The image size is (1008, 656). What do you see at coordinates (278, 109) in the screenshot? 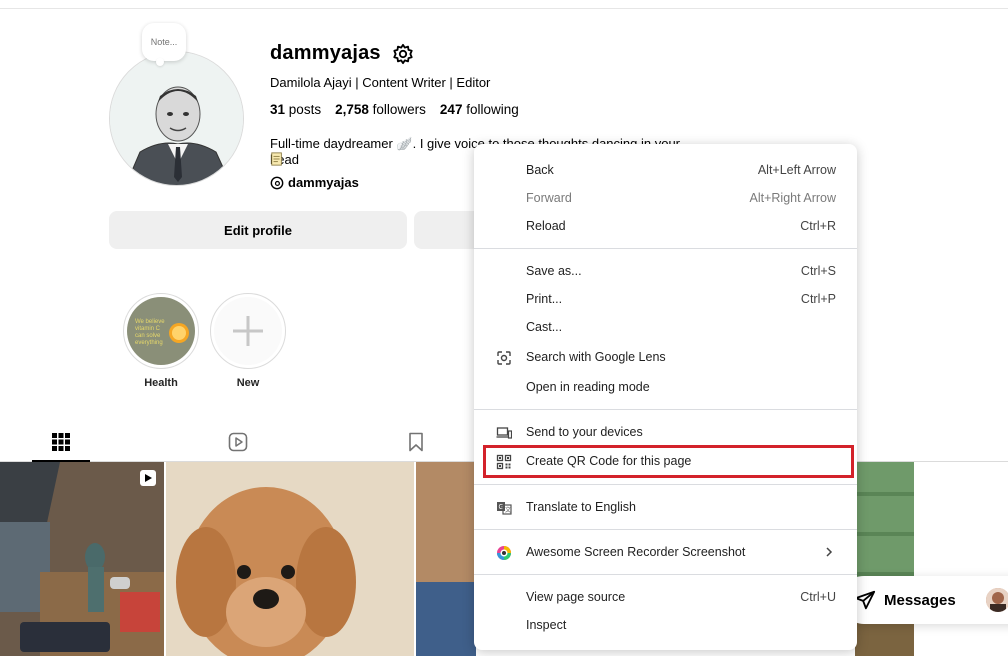
I see `posts-count: 31` at bounding box center [278, 109].